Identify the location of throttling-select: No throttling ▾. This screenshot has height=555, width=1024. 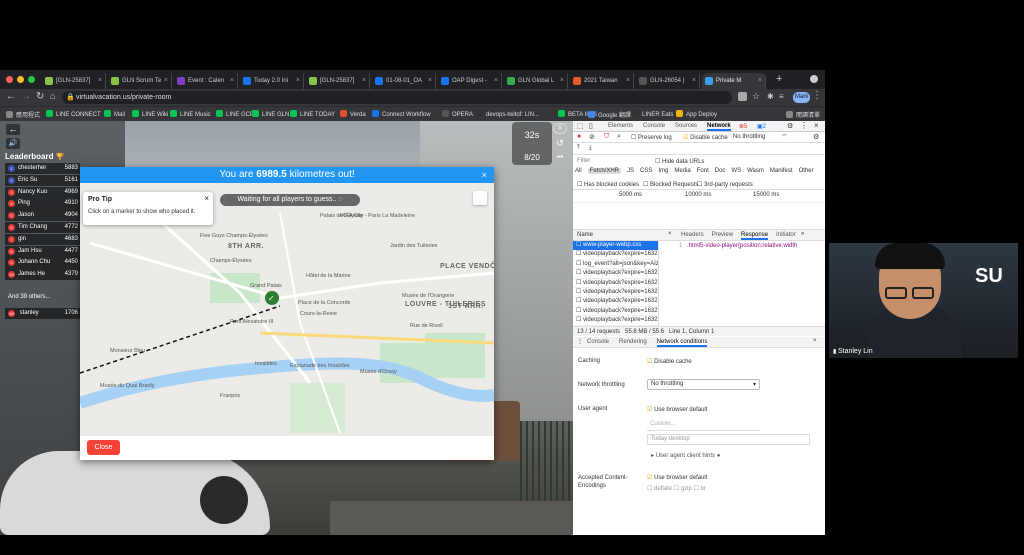
(703, 384).